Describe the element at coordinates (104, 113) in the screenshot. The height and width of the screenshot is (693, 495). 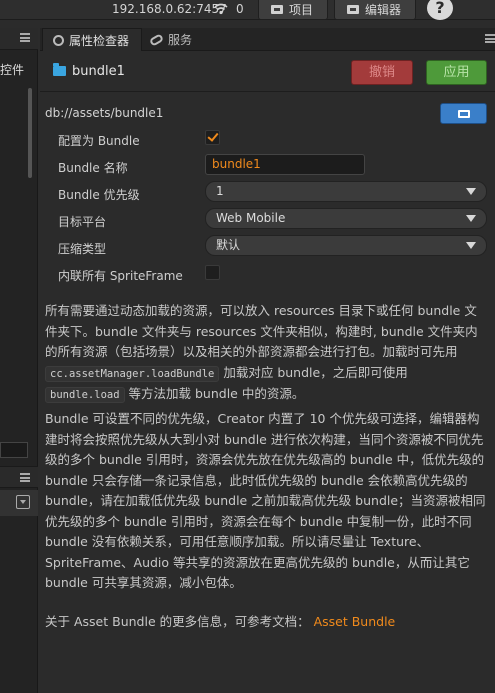
I see `asset-path: db://assets/bundle1` at that location.